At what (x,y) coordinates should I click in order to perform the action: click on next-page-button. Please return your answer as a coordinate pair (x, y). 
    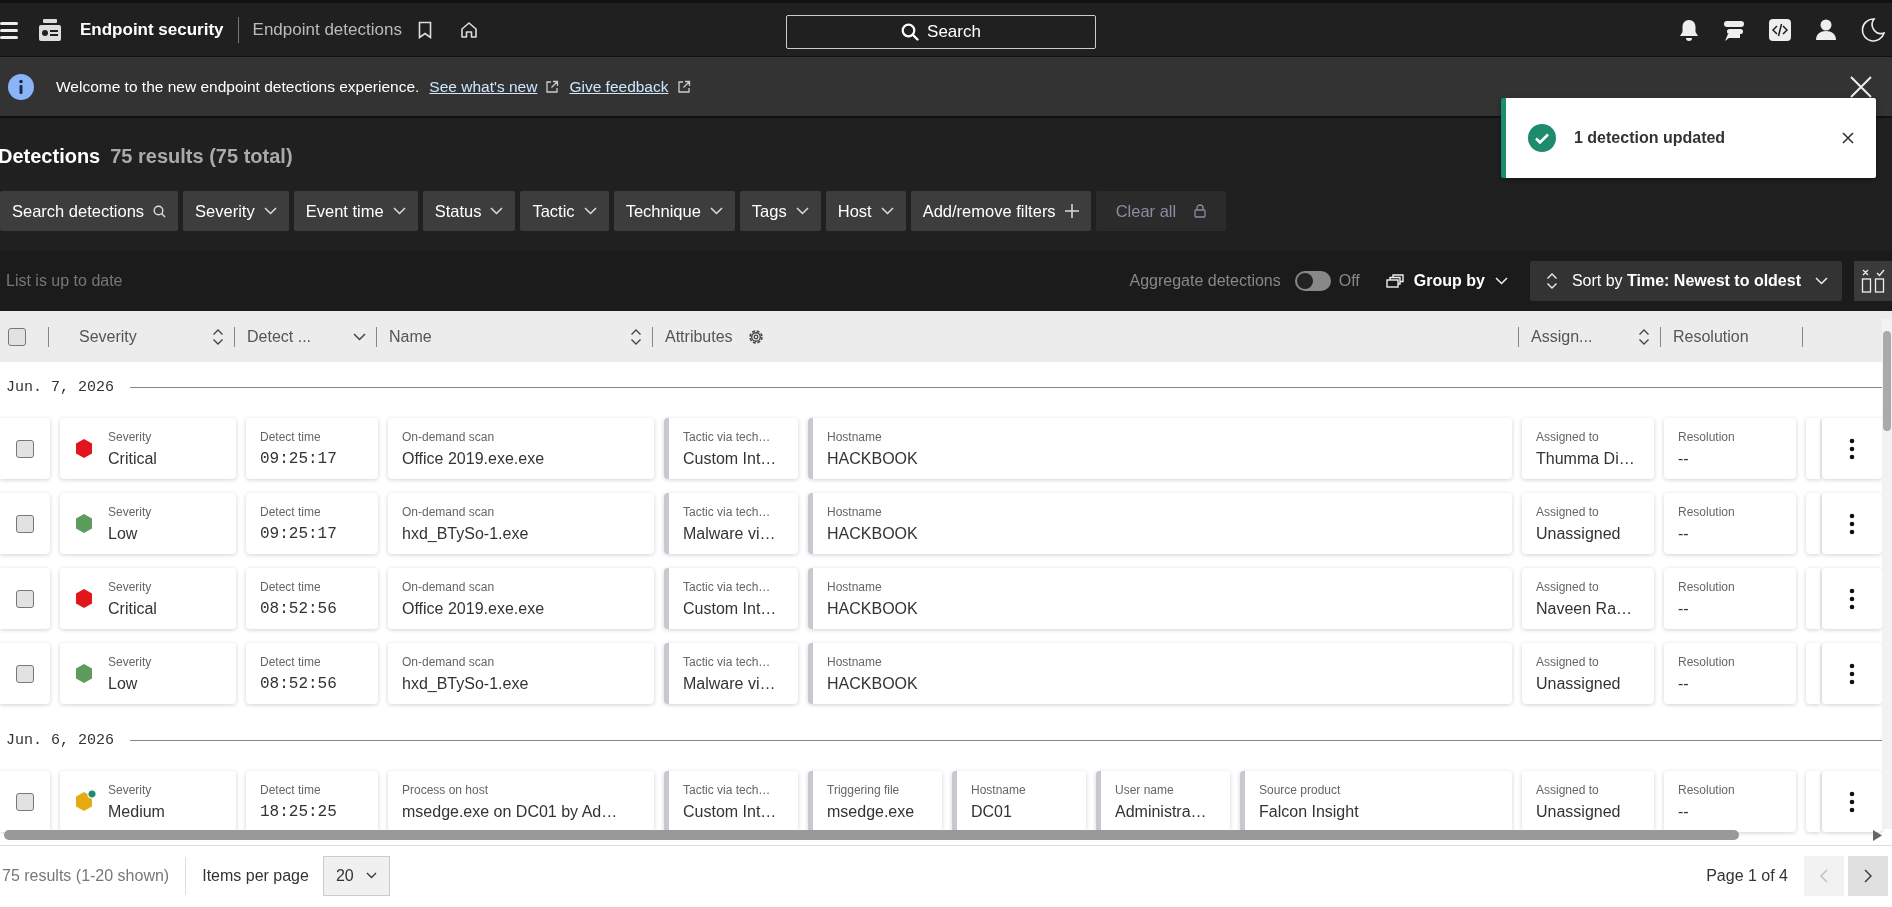
    Looking at the image, I should click on (1868, 875).